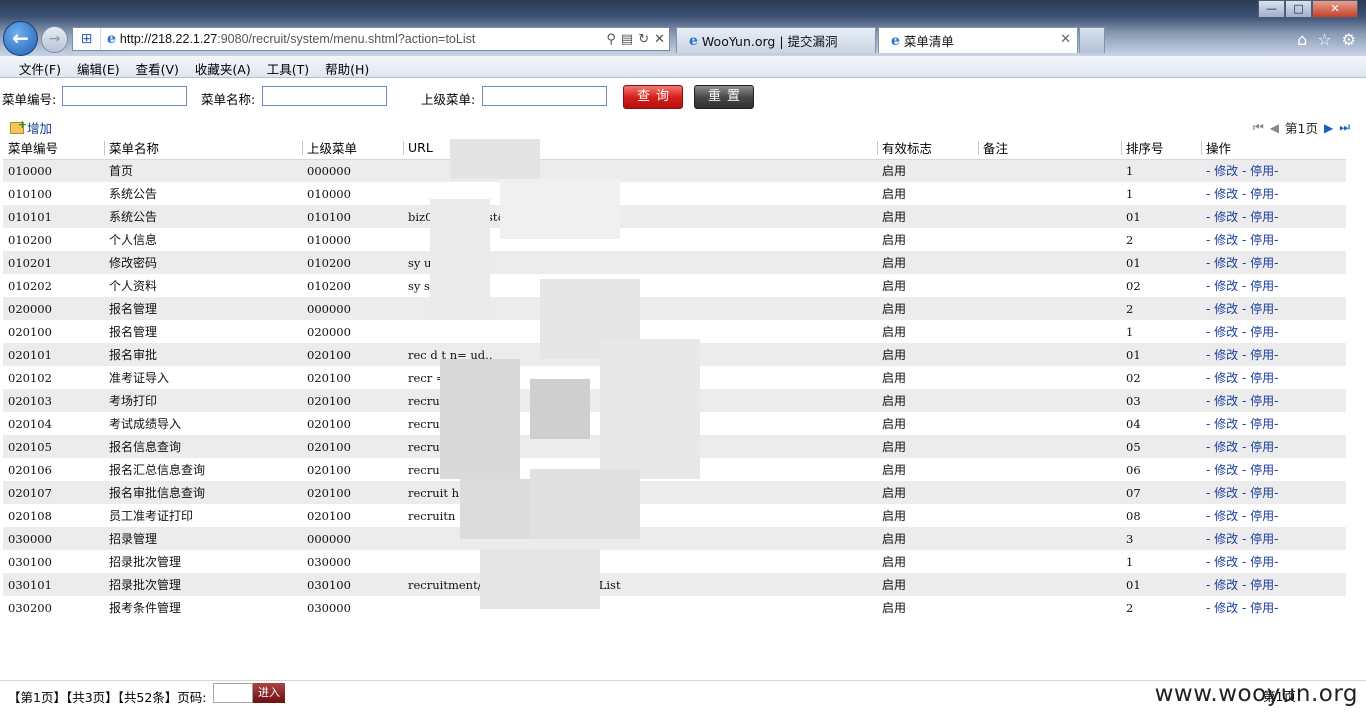  I want to click on reset-button: 重置, so click(724, 97).